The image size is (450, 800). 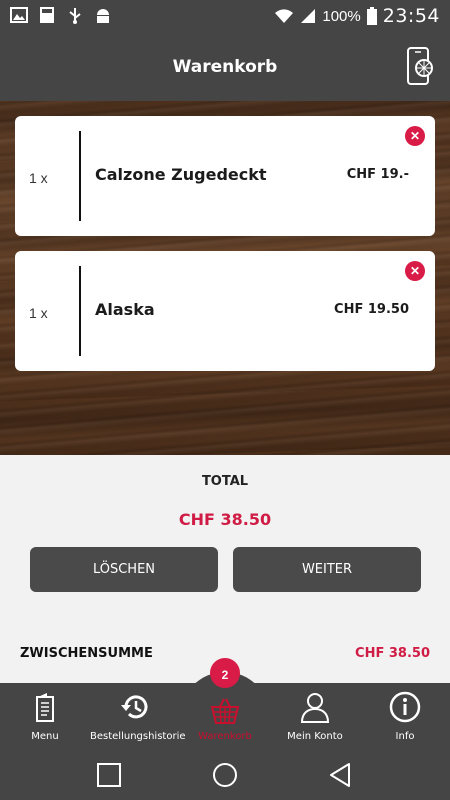 I want to click on basket-icon, so click(x=225, y=711).